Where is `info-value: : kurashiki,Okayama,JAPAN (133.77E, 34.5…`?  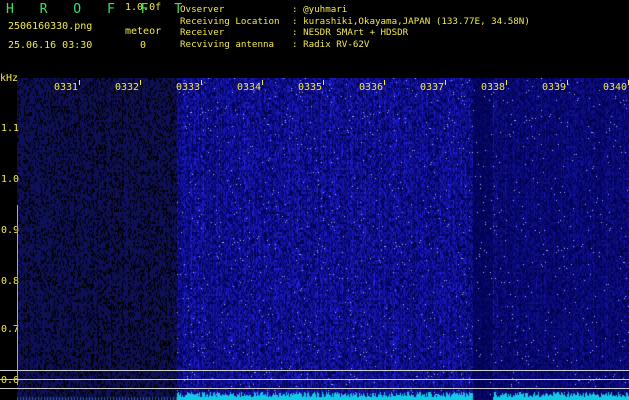 info-value: : kurashiki,Okayama,JAPAN (133.77E, 34.5… is located at coordinates (411, 21).